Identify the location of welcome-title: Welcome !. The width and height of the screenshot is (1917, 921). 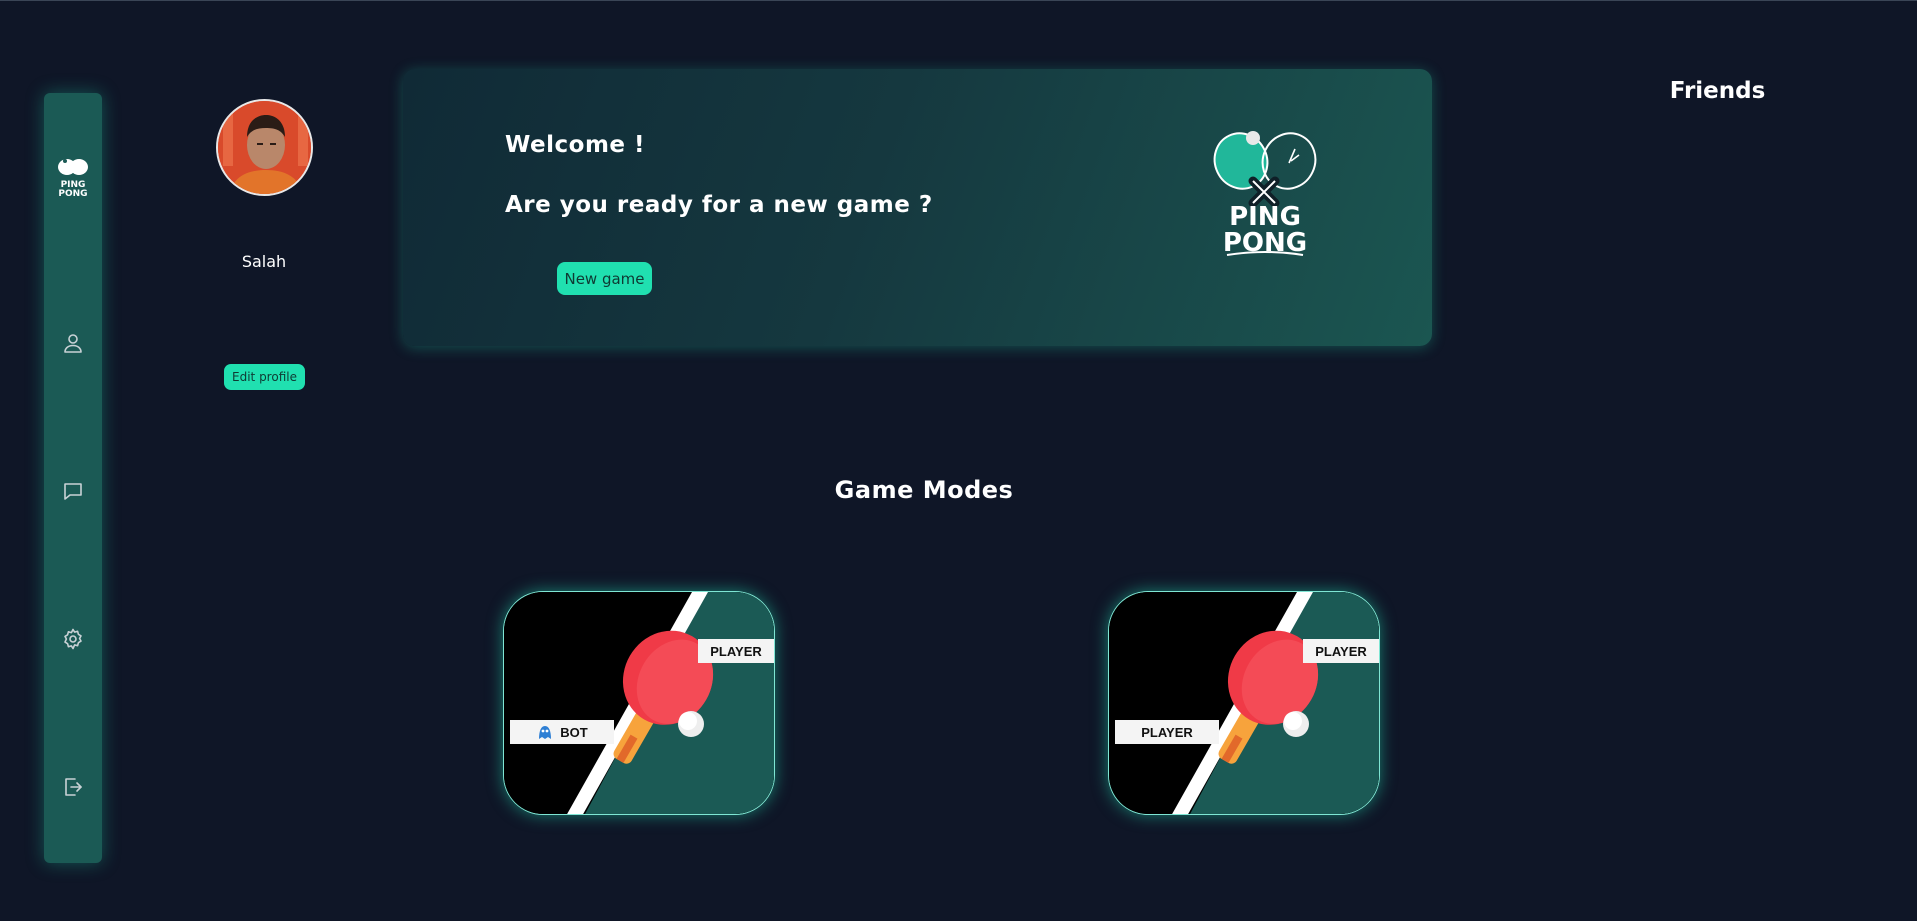
(575, 145).